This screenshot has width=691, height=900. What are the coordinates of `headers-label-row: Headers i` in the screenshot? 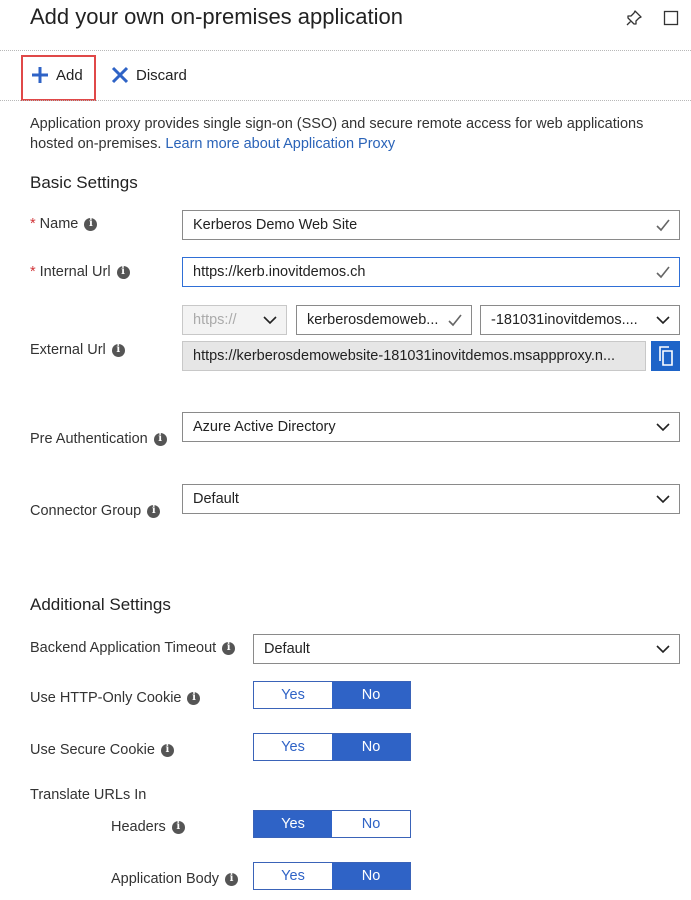 It's located at (148, 827).